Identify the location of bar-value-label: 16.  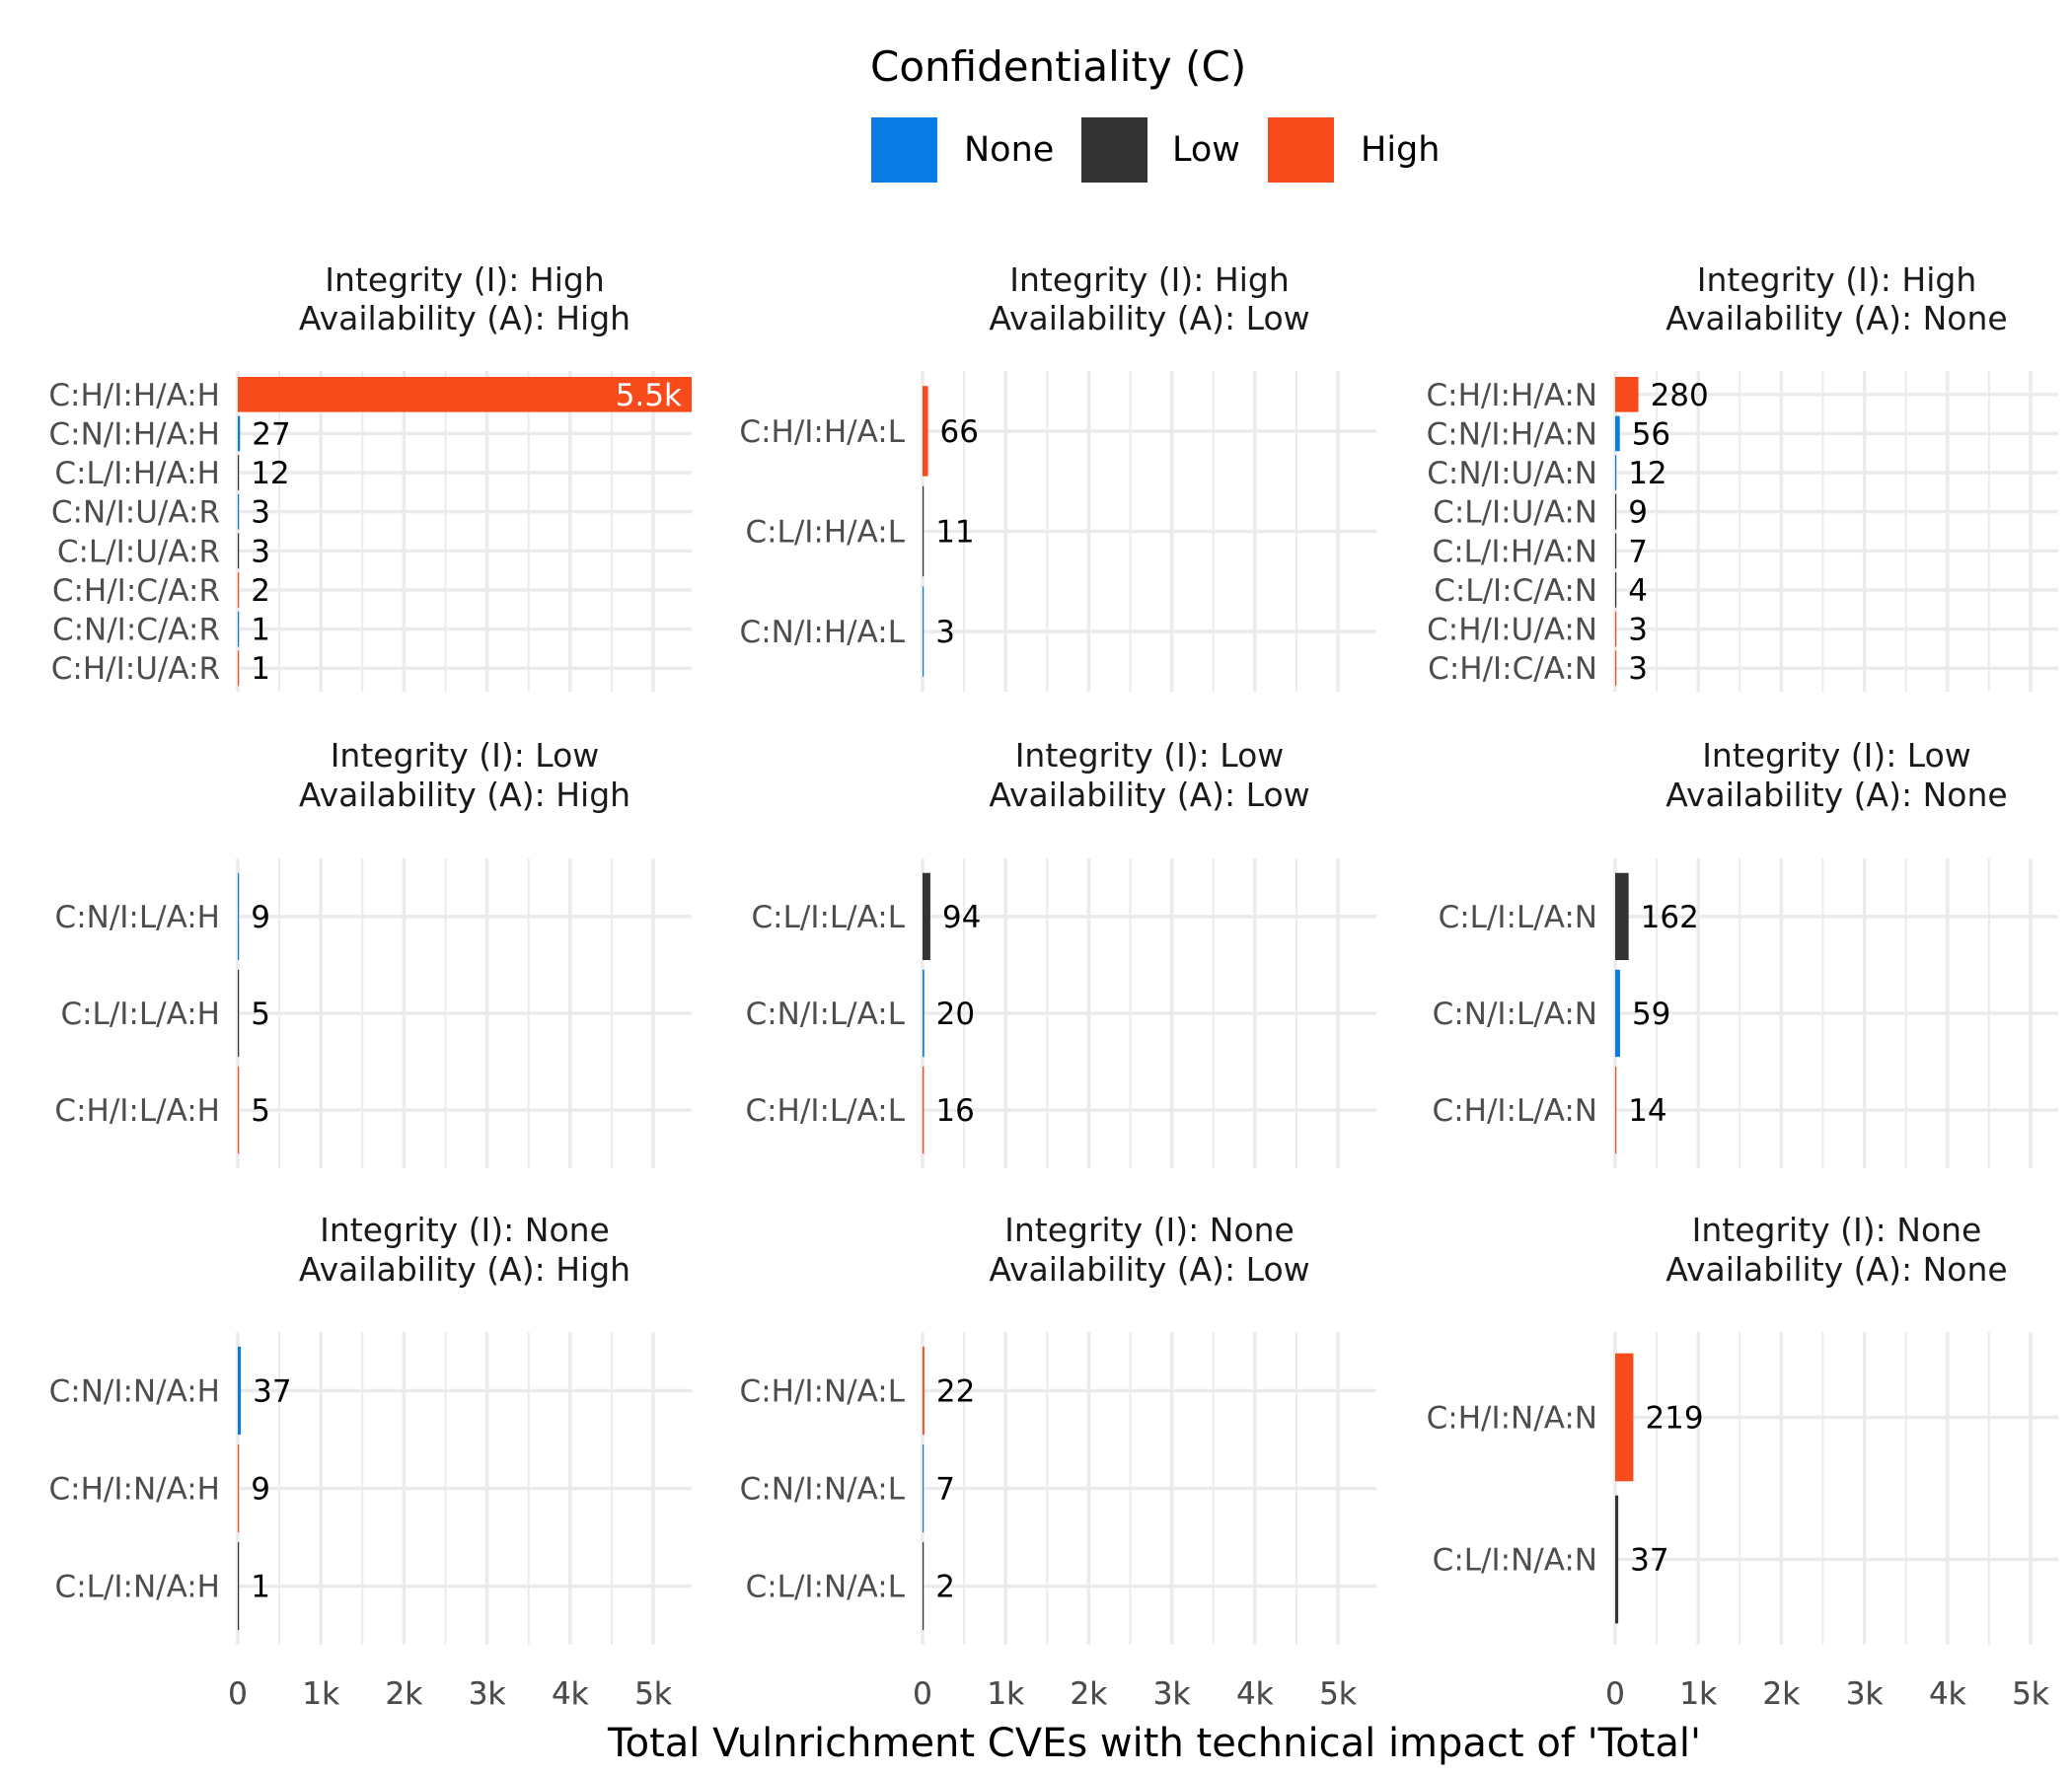
(955, 1111).